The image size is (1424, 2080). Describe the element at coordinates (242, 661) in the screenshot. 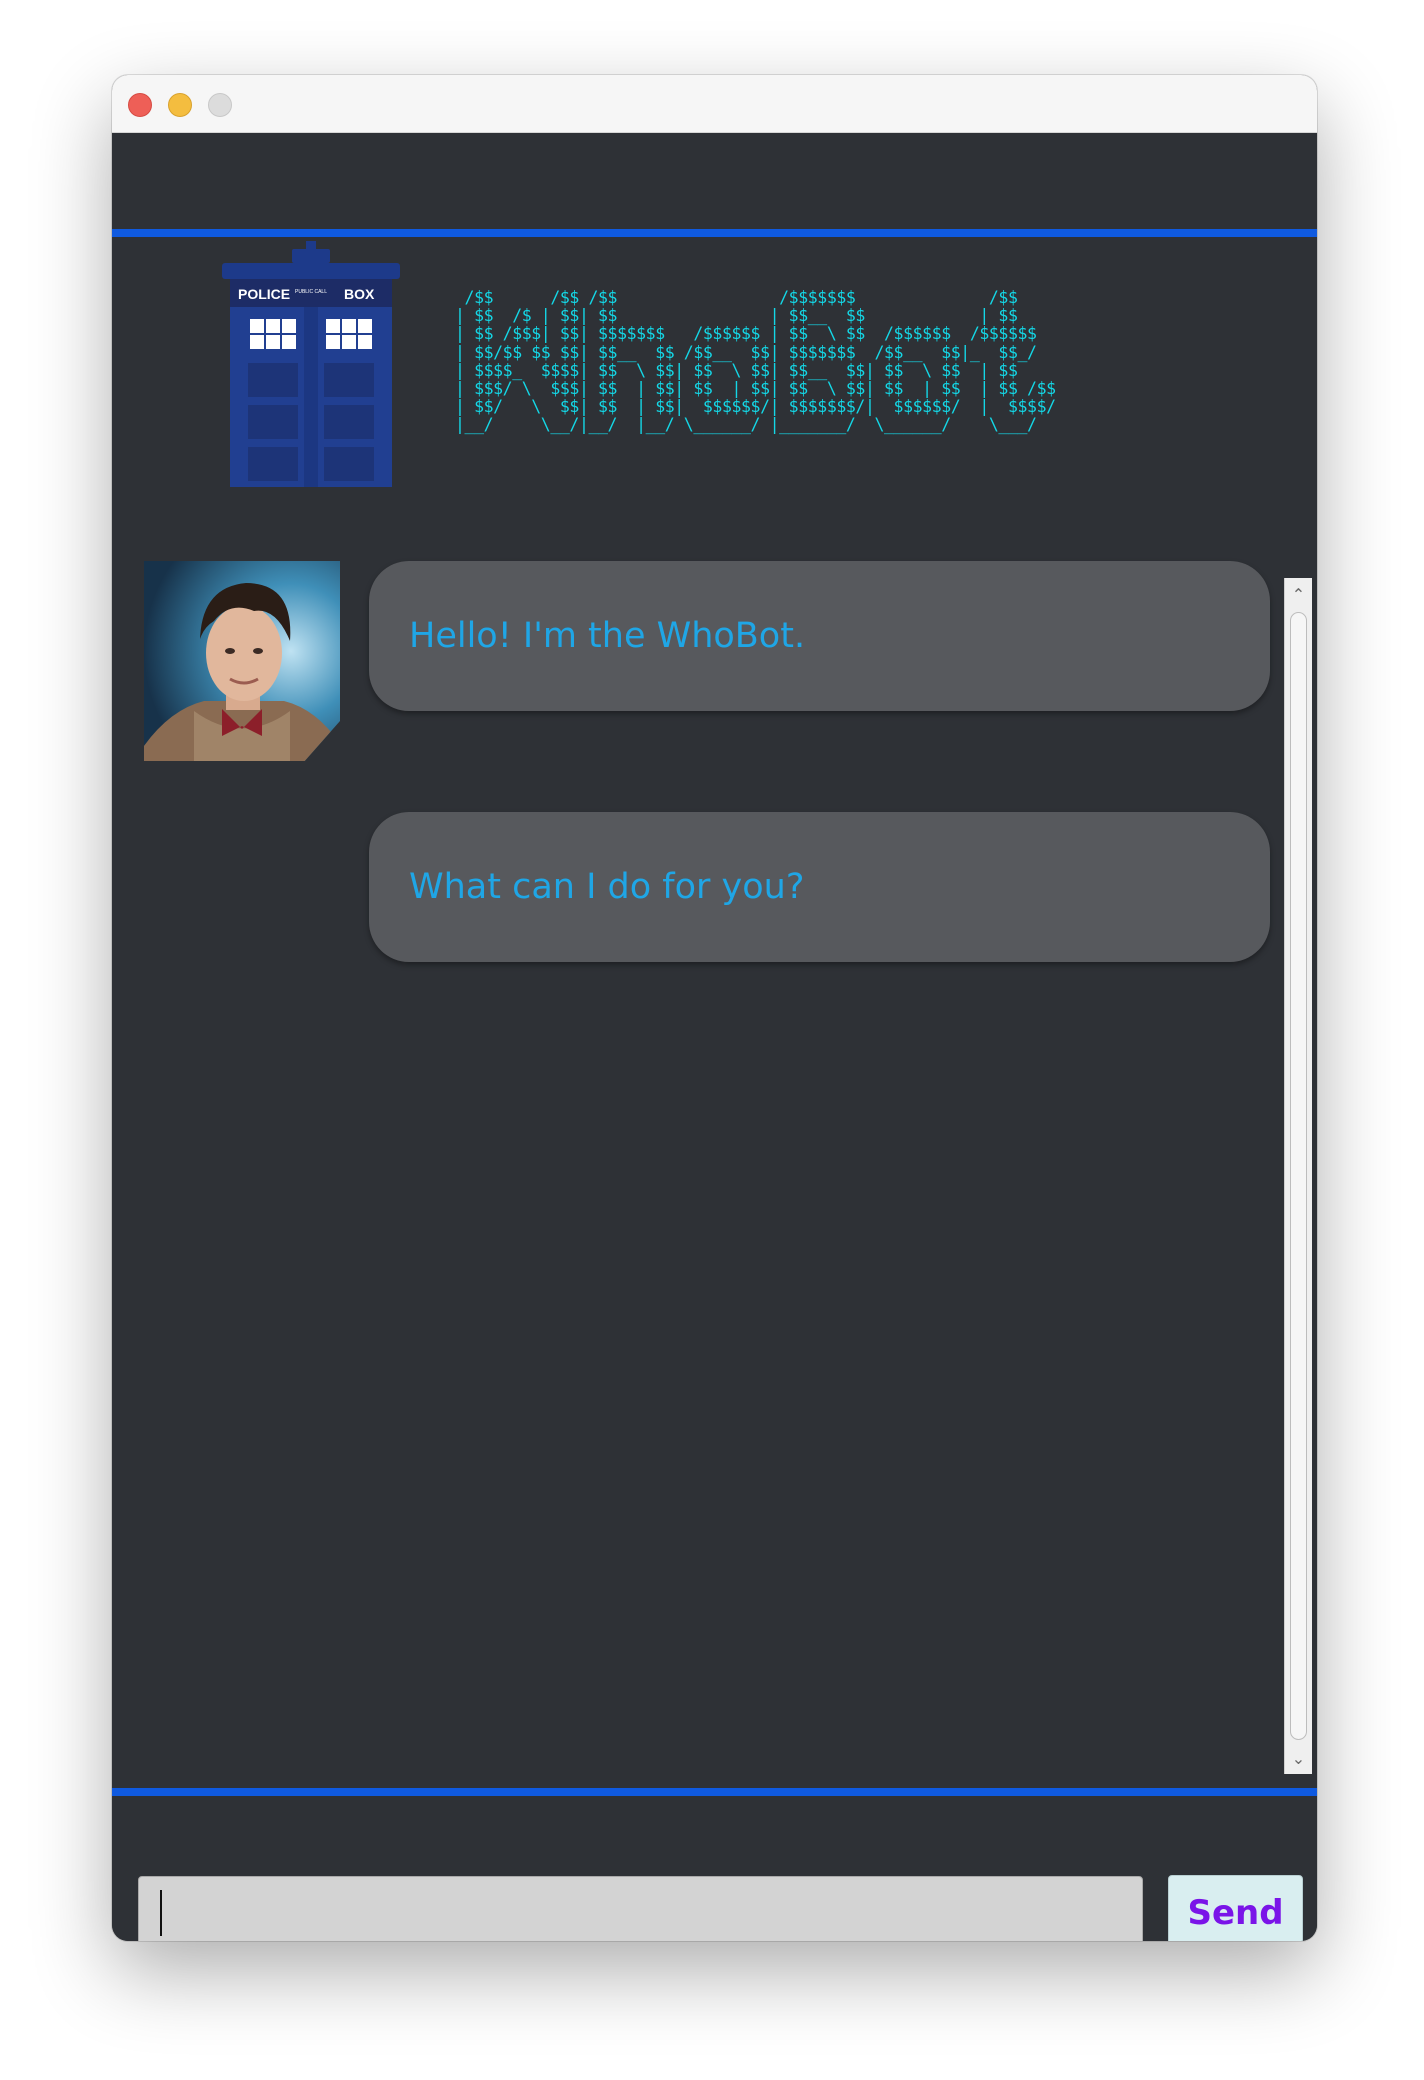

I see `doctor-avatar-icon` at that location.